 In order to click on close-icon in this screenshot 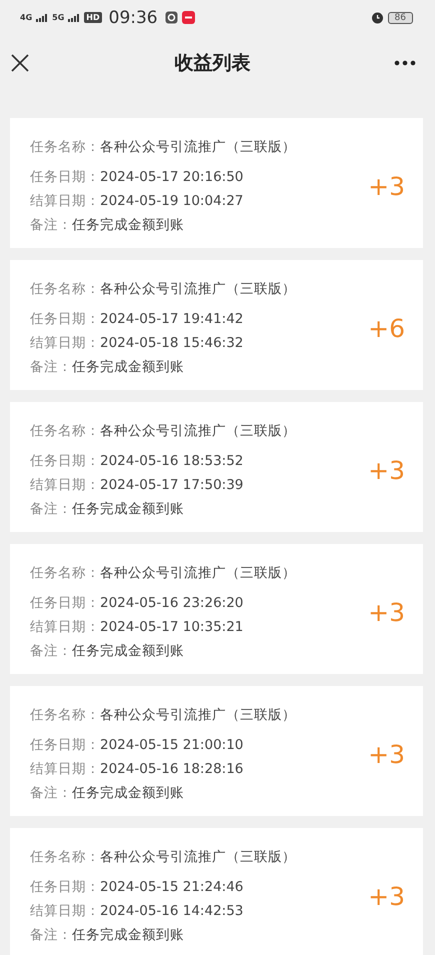, I will do `click(20, 63)`.